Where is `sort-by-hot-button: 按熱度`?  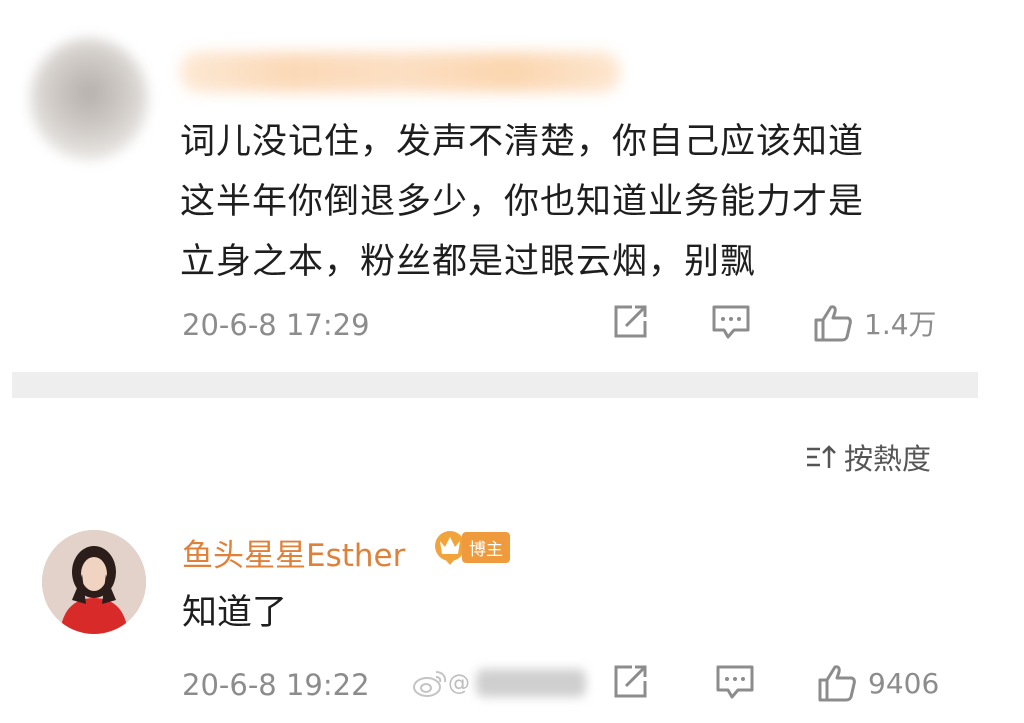
sort-by-hot-button: 按熱度 is located at coordinates (867, 457).